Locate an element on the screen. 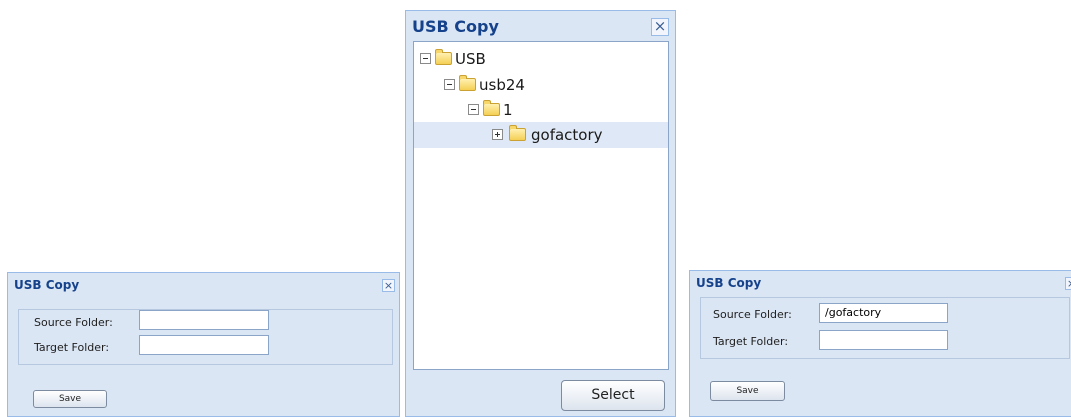 The image size is (1071, 417). folder-icon is located at coordinates (517, 133).